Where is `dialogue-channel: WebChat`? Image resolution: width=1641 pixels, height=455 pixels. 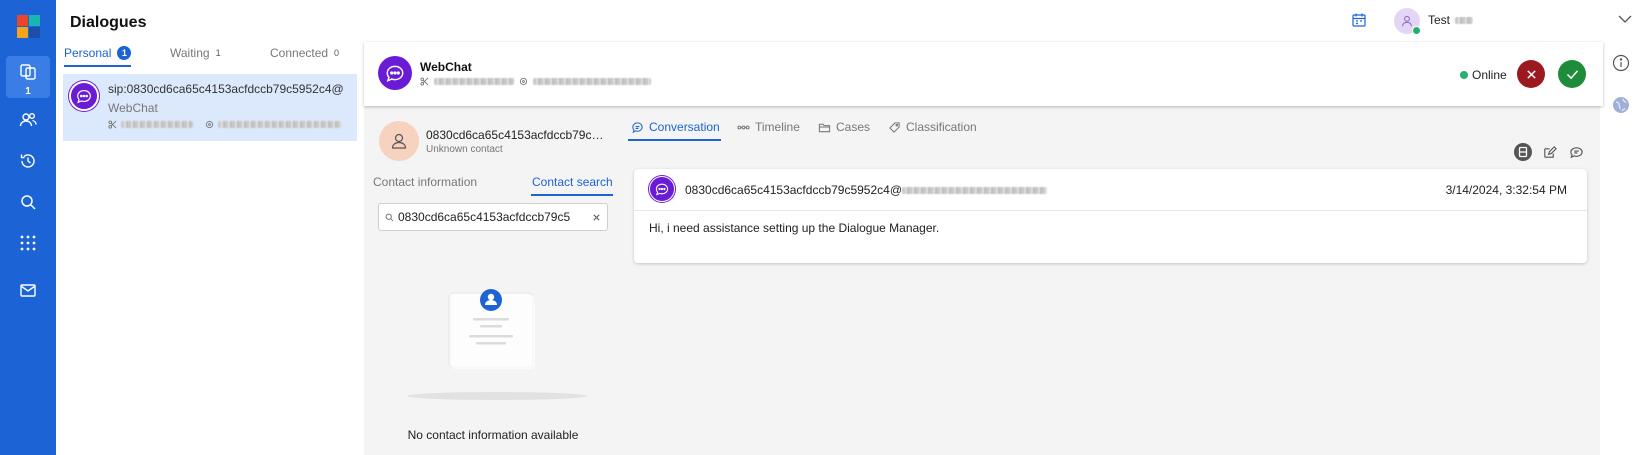
dialogue-channel: WebChat is located at coordinates (133, 108).